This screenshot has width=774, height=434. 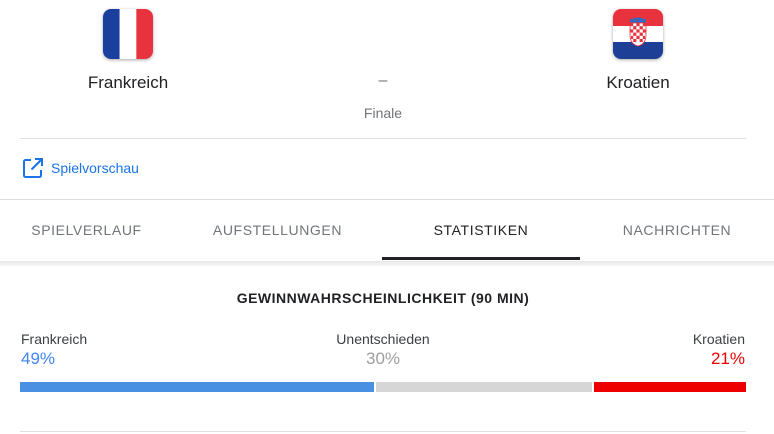 What do you see at coordinates (387, 263) in the screenshot?
I see `tabs-shadow` at bounding box center [387, 263].